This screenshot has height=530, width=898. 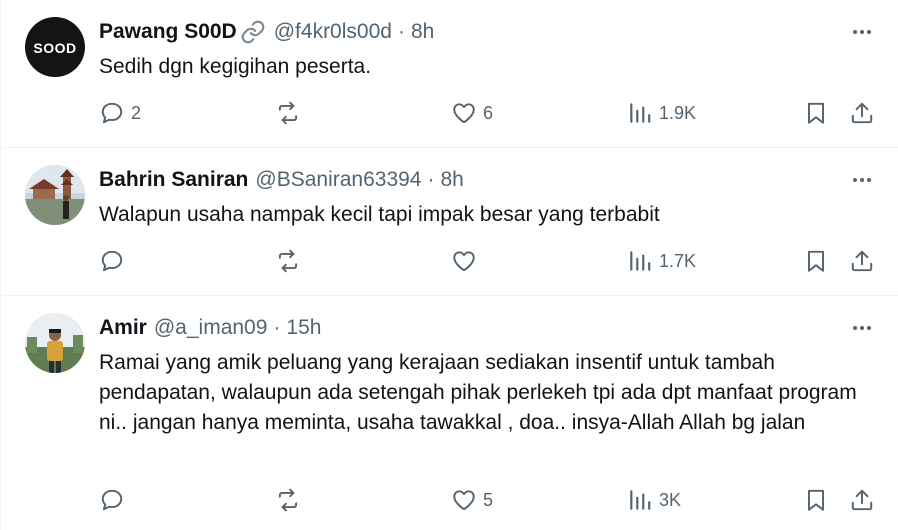 I want to click on view-count: 3K, so click(x=670, y=499).